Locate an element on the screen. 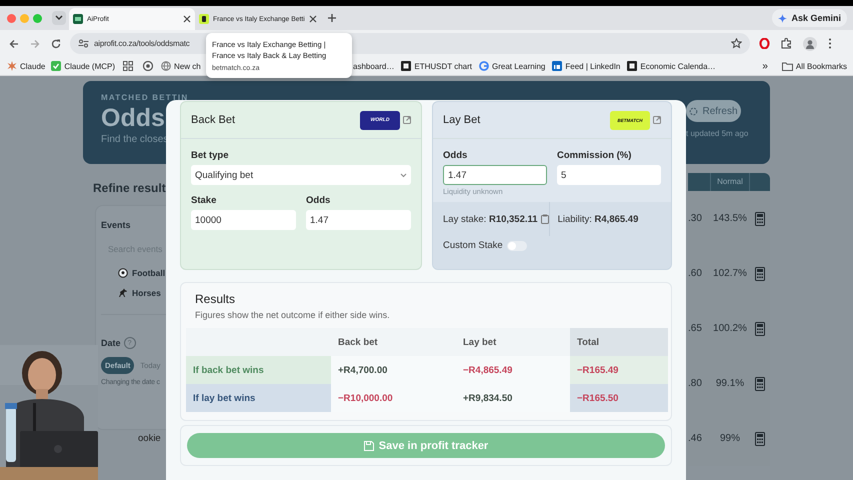  toggle-switch is located at coordinates (516, 245).